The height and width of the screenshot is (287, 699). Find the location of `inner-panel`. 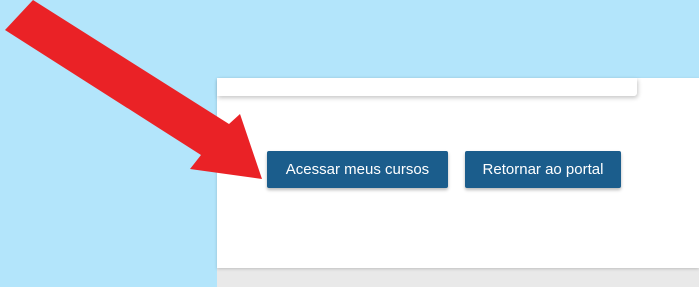

inner-panel is located at coordinates (427, 87).